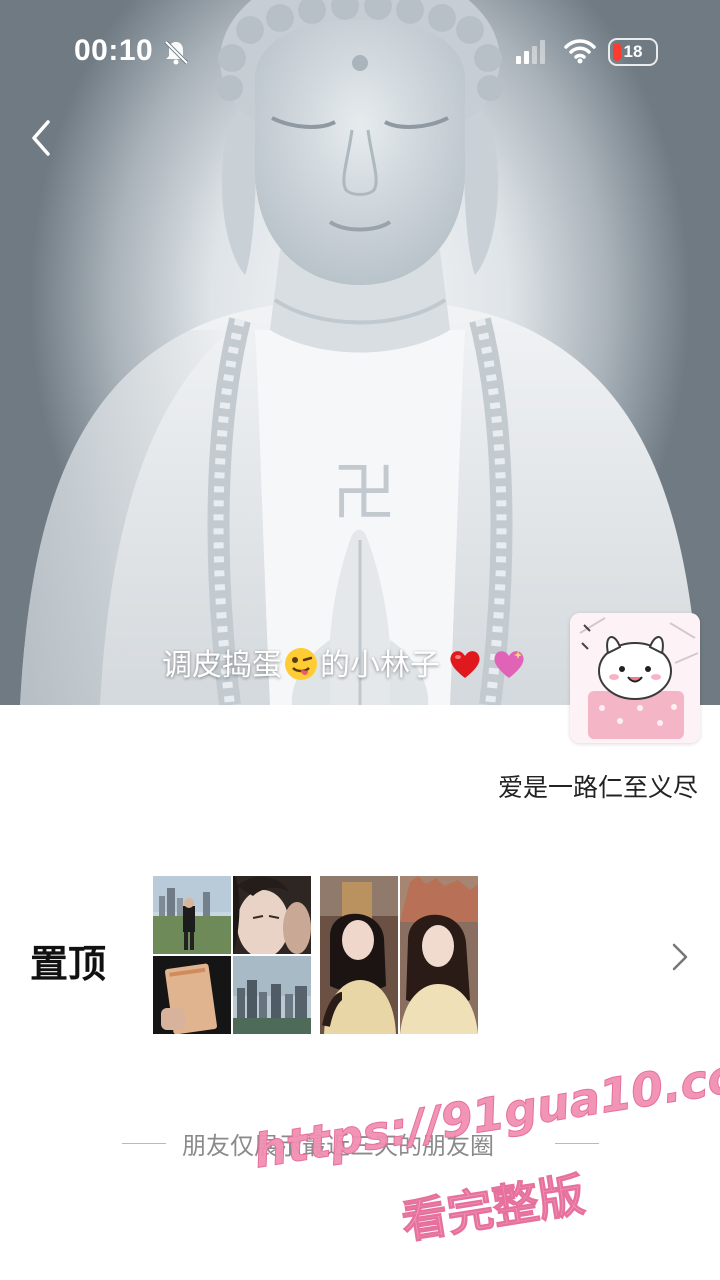 The width and height of the screenshot is (720, 1280). What do you see at coordinates (41, 138) in the screenshot?
I see `chevron-left-icon` at bounding box center [41, 138].